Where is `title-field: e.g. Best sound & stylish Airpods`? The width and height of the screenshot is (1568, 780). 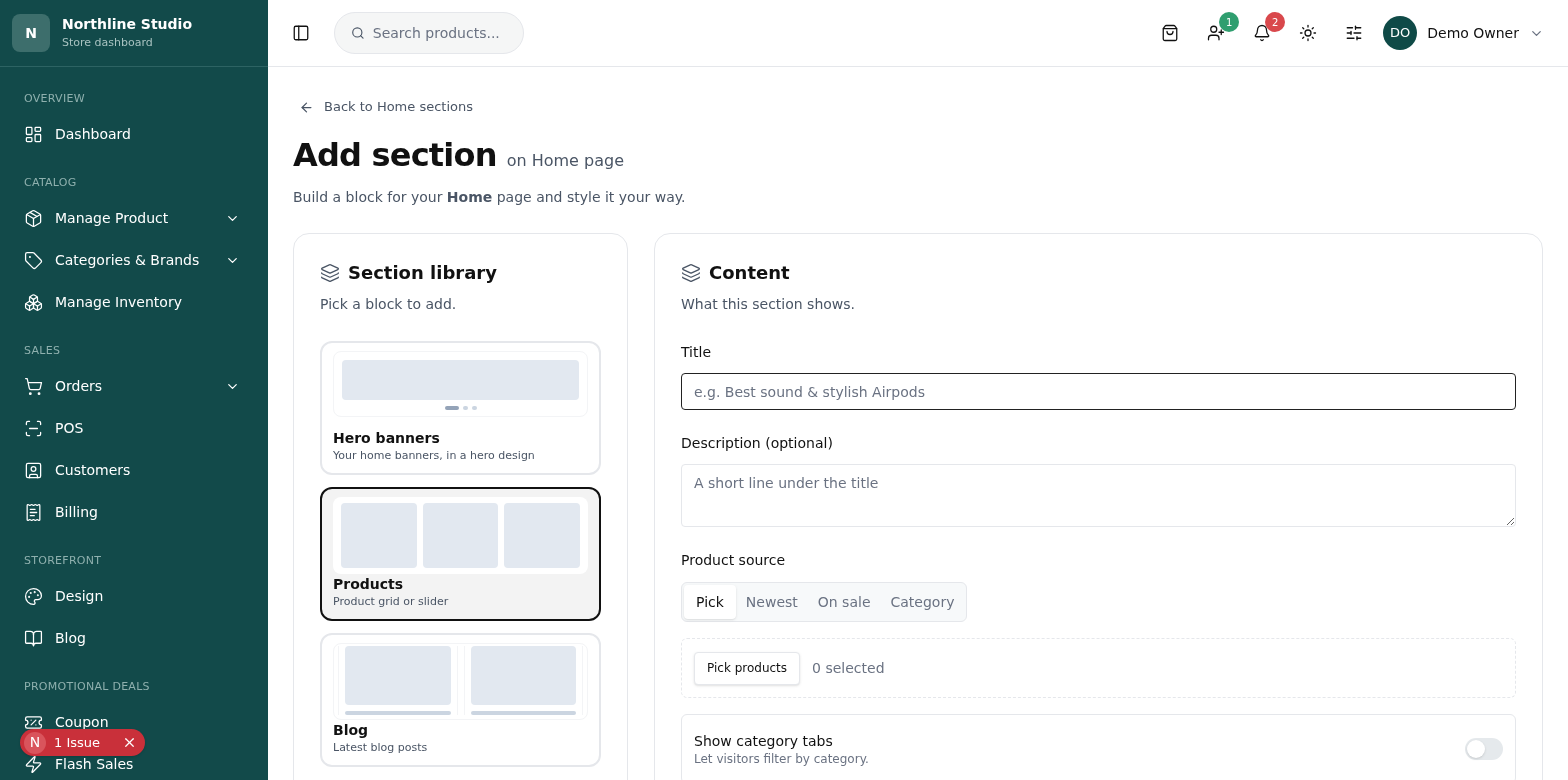 title-field: e.g. Best sound & stylish Airpods is located at coordinates (1098, 391).